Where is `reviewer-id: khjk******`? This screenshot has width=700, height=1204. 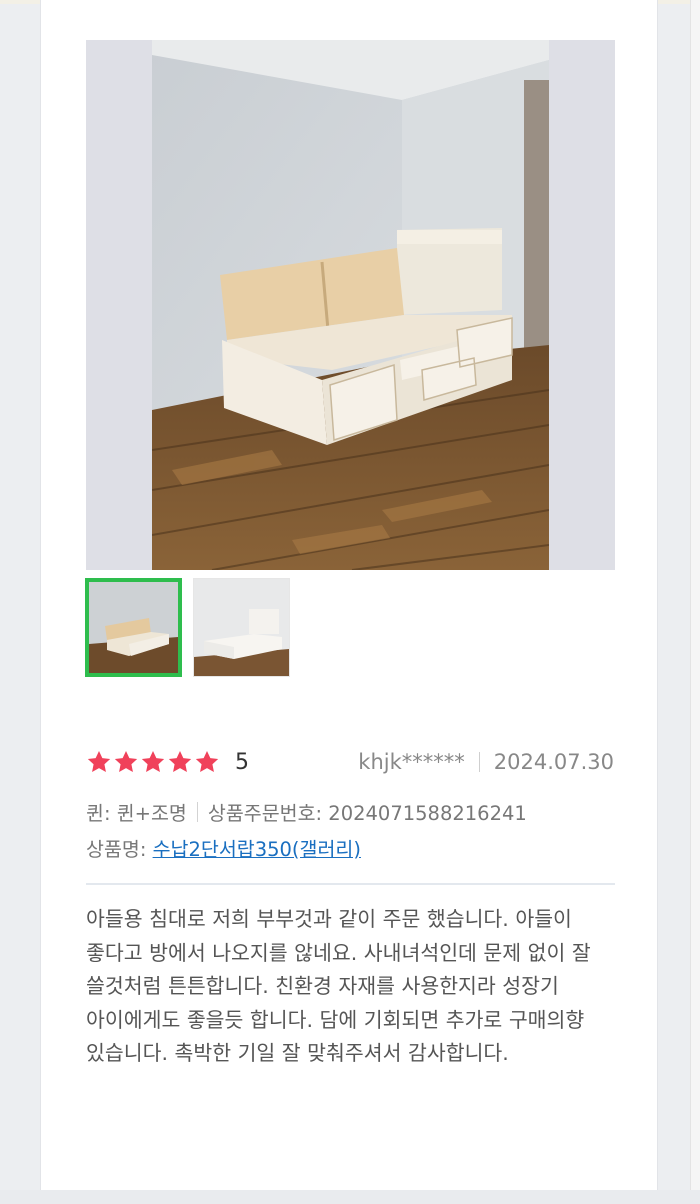
reviewer-id: khjk****** is located at coordinates (411, 762).